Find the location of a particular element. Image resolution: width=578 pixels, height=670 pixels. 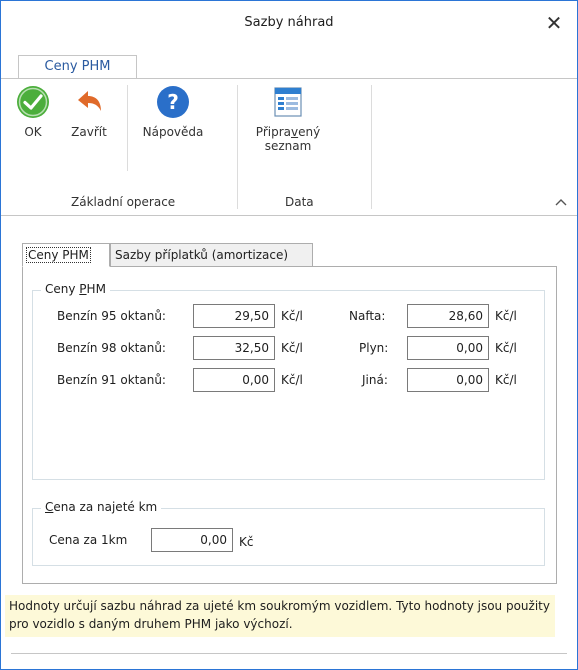

petrol-98-label: Benzín 98 oktanů: is located at coordinates (111, 348).